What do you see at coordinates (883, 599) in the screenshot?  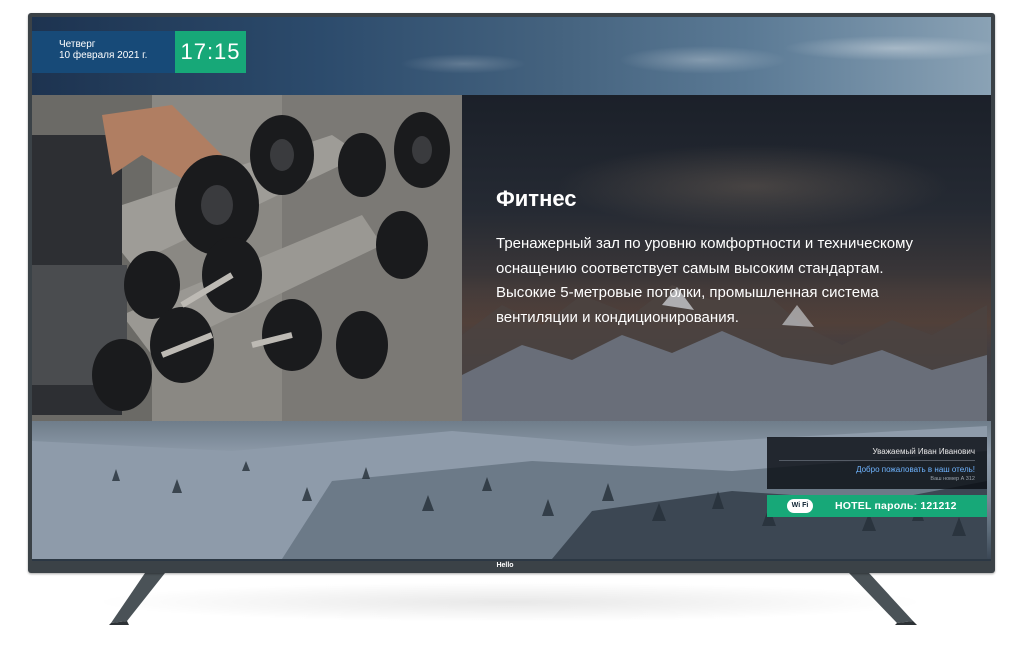 I see `tv-stand-right` at bounding box center [883, 599].